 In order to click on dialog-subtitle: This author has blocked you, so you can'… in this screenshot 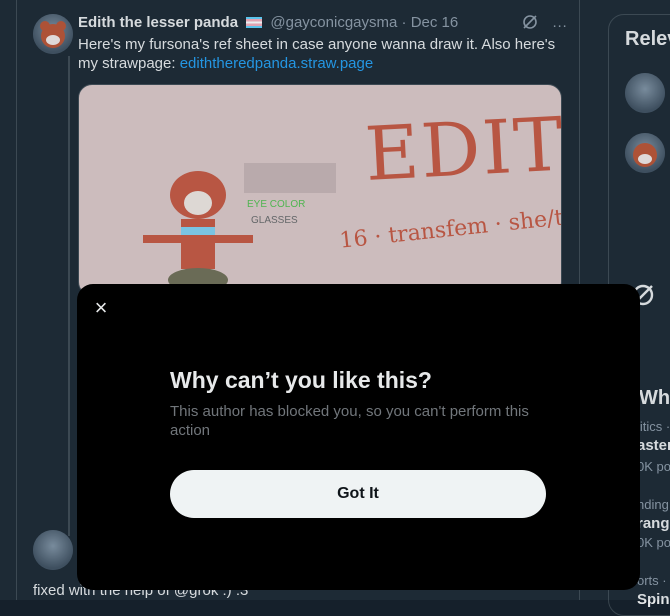, I will do `click(349, 421)`.